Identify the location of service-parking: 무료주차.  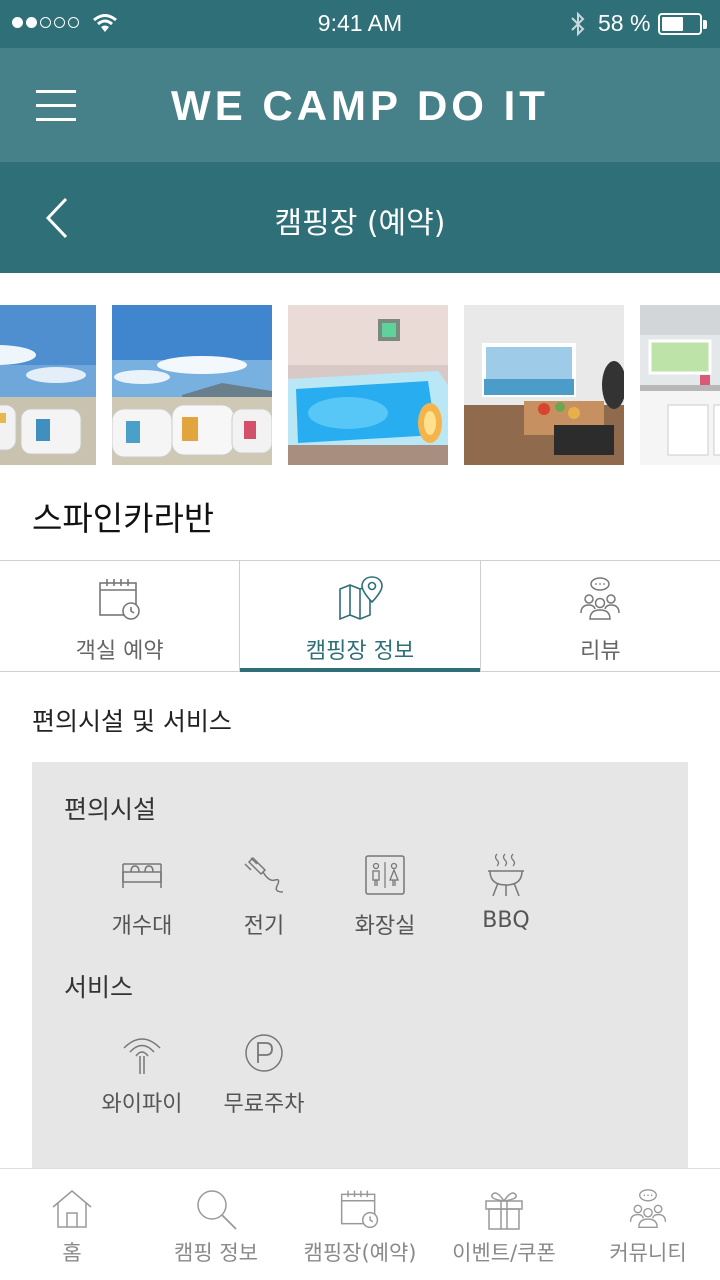
(264, 1074).